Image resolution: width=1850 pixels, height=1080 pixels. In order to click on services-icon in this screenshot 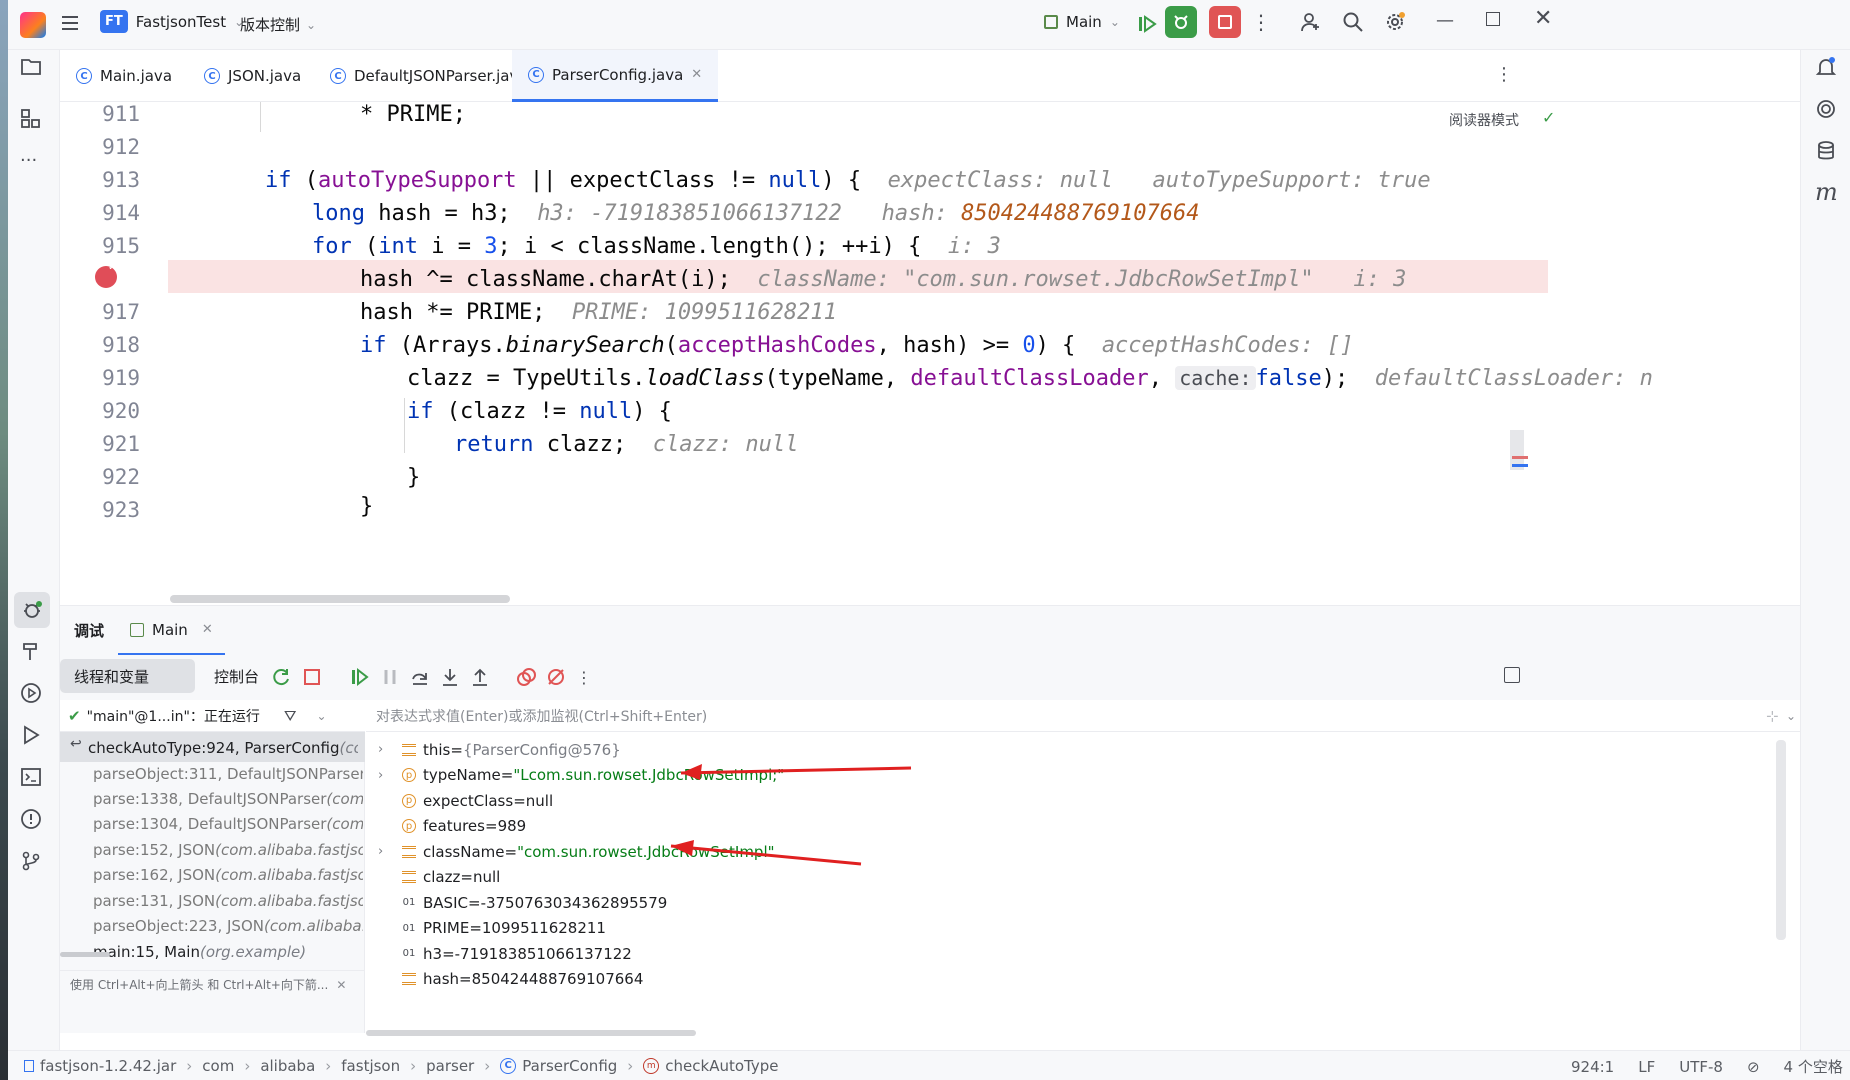, I will do `click(31, 693)`.